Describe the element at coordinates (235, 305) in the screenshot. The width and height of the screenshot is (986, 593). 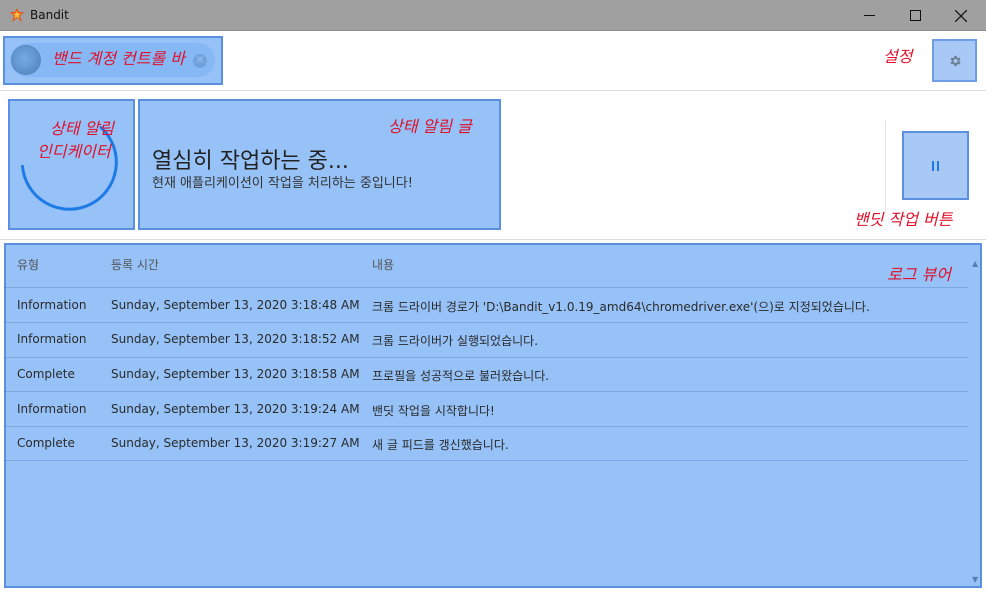
I see `row-time: Sunday, September 13, 2020 3:18:48 AM` at that location.